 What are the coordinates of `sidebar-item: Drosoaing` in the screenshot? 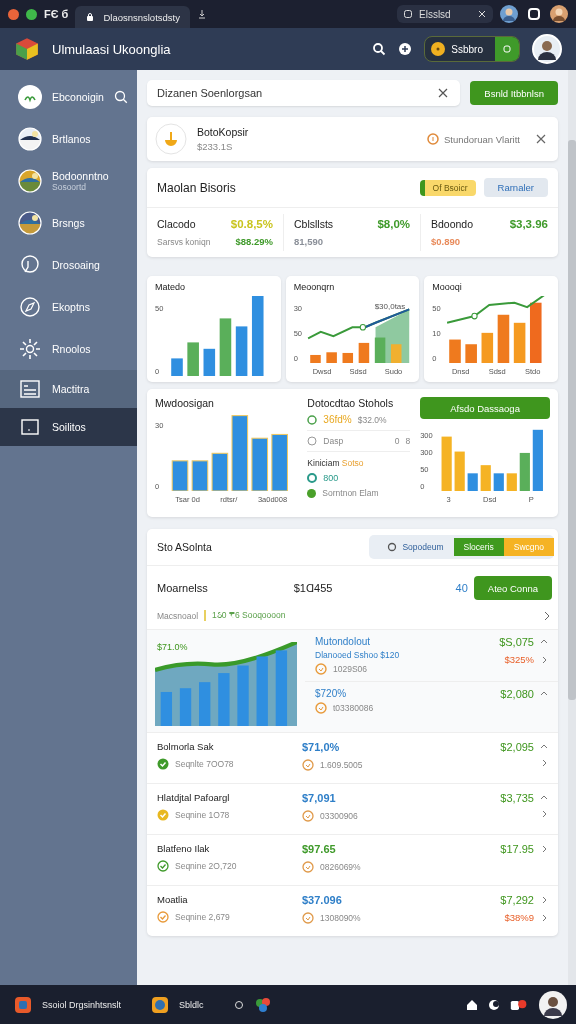 It's located at (68, 265).